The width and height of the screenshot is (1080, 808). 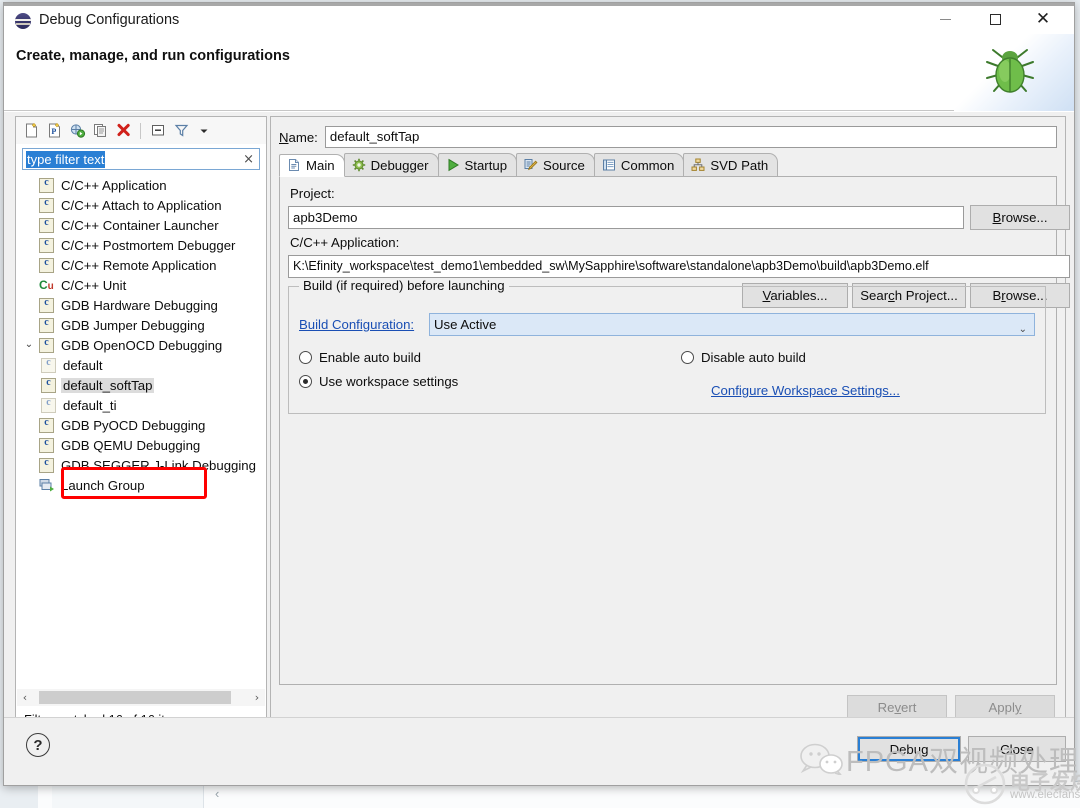 I want to click on close-button: Close, so click(x=1017, y=749).